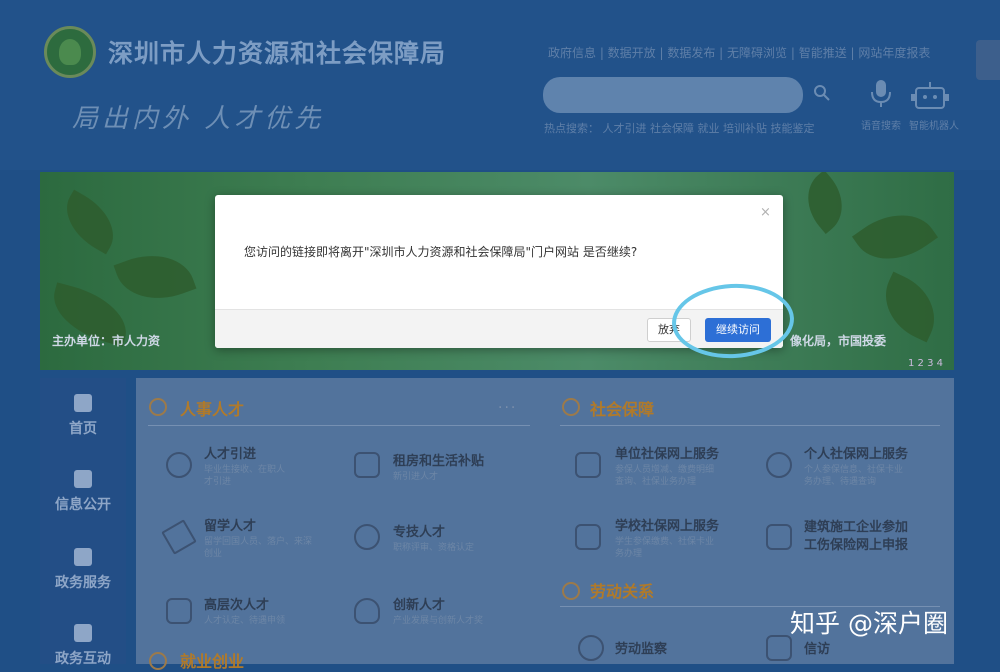  Describe the element at coordinates (821, 92) in the screenshot. I see `search-icon` at that location.